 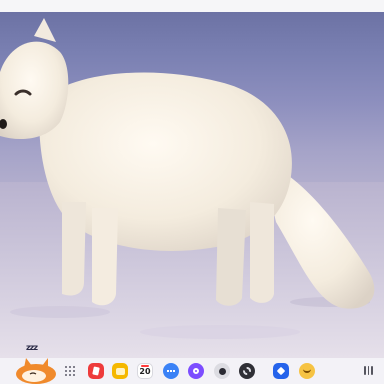 I want to click on purple-app-icon, so click(x=196, y=371).